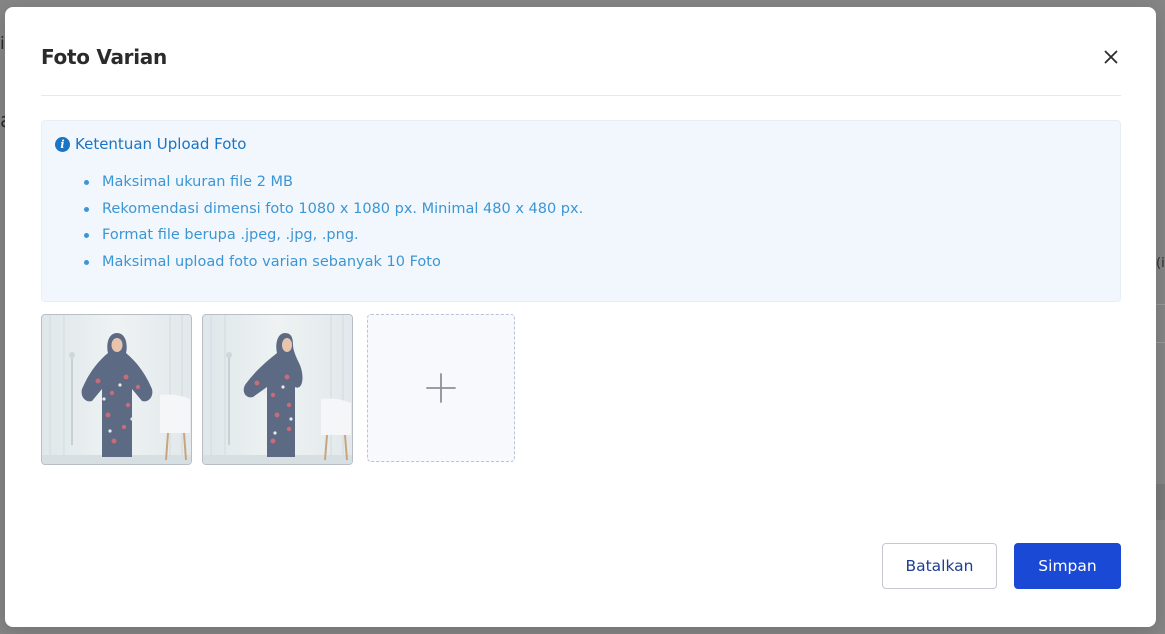 The height and width of the screenshot is (634, 1165). What do you see at coordinates (1160, 263) in the screenshot?
I see `background-text-fragment: (i` at bounding box center [1160, 263].